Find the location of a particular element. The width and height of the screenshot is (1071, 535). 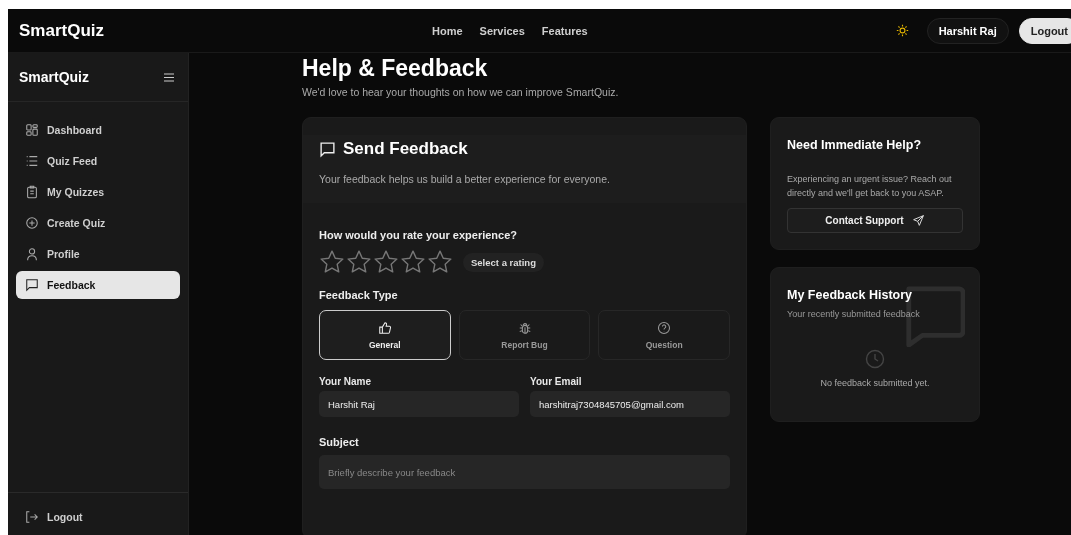

list-icon is located at coordinates (32, 161).